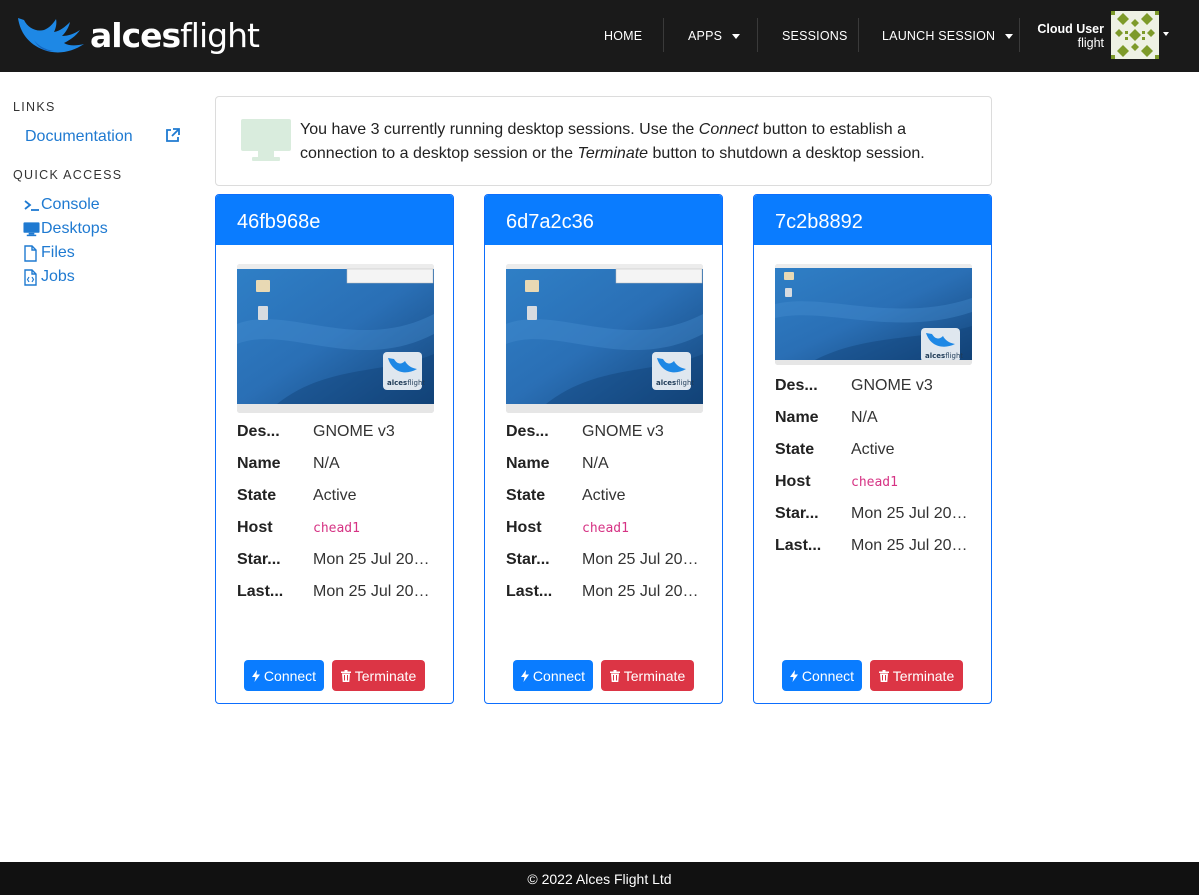 This screenshot has height=895, width=1199. I want to click on sidebar-item-files: Files, so click(49, 253).